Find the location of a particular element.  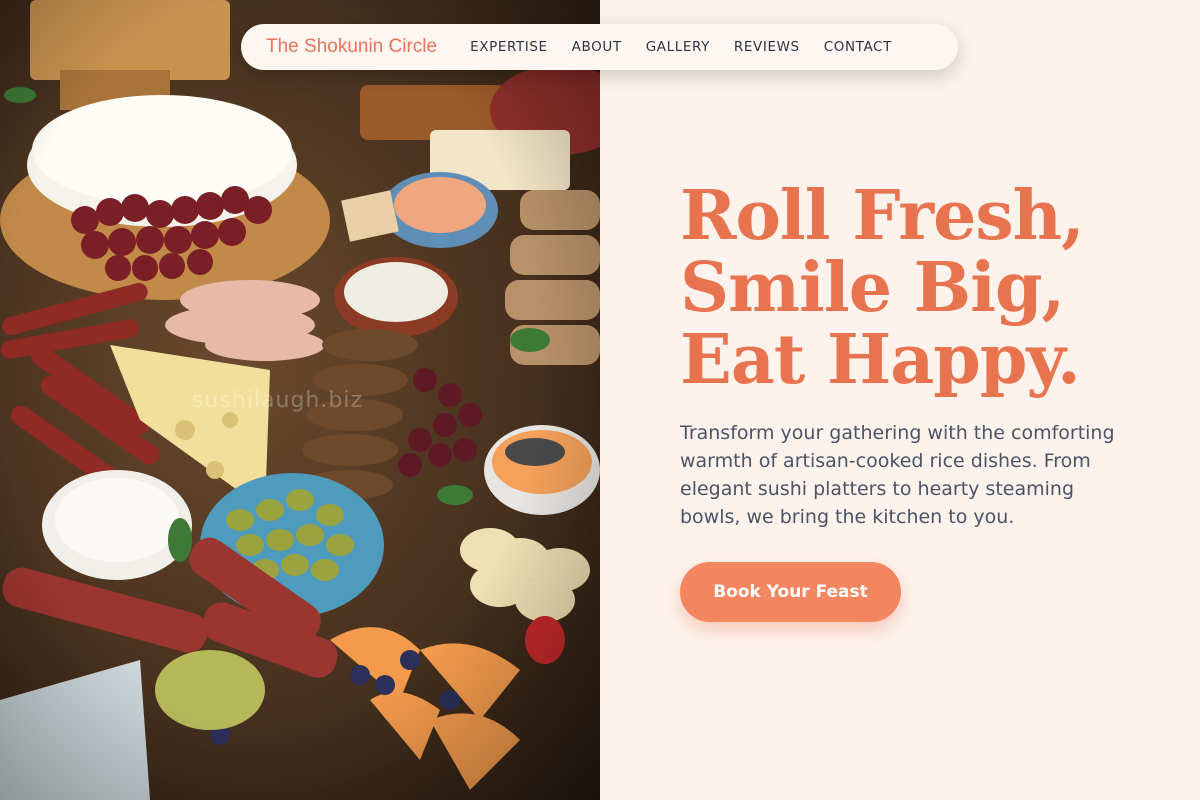

headline-line-2: Smile Big, is located at coordinates (872, 288).